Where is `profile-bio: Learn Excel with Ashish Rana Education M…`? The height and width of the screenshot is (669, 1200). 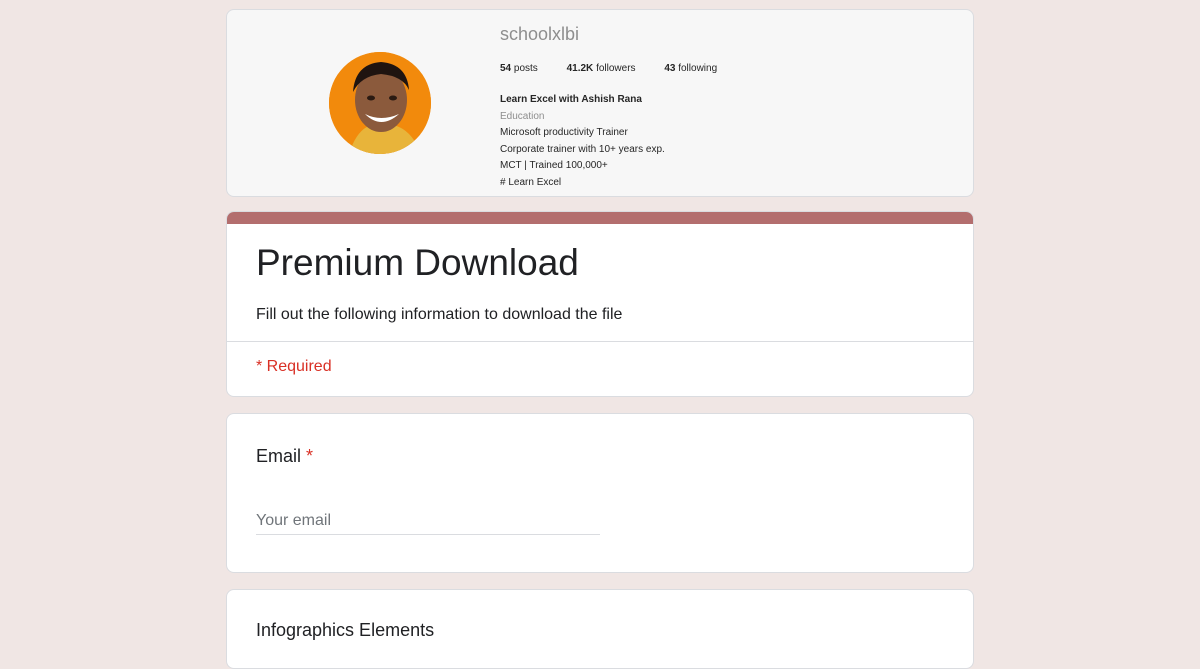 profile-bio: Learn Excel with Ashish Rana Education M… is located at coordinates (582, 141).